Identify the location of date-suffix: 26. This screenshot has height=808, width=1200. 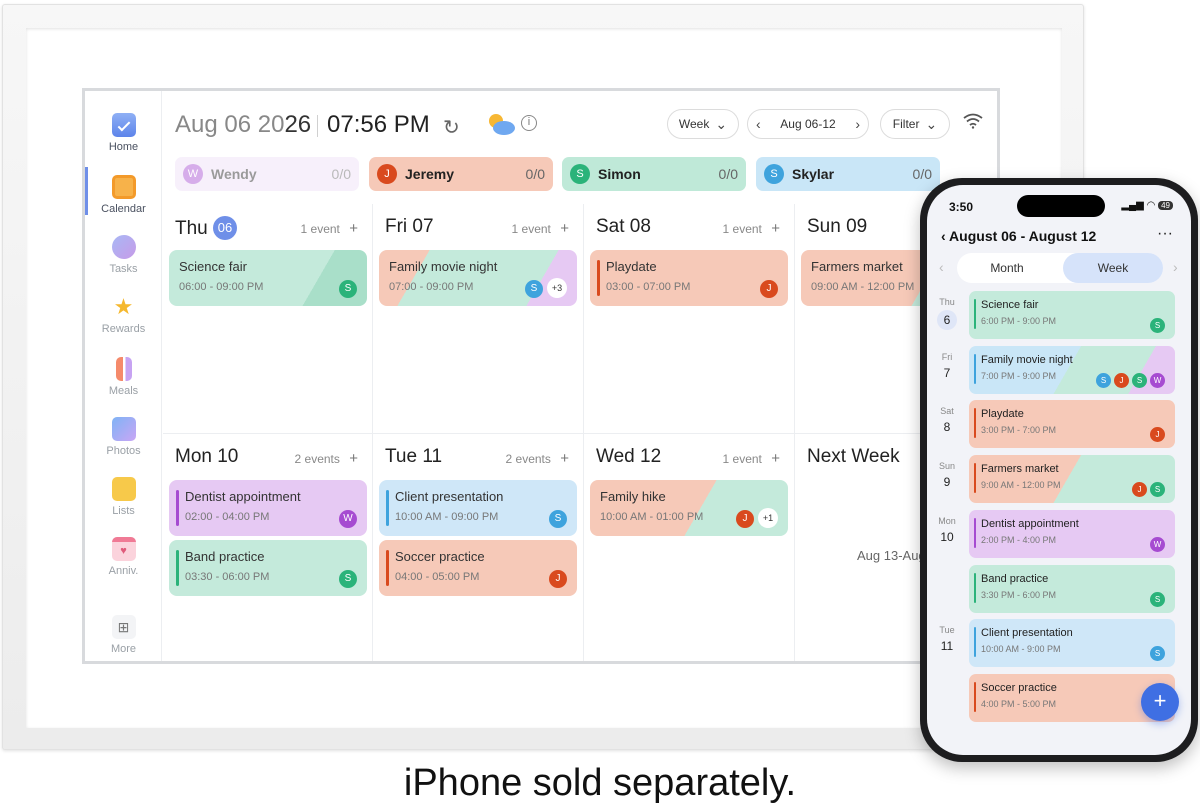
(298, 124).